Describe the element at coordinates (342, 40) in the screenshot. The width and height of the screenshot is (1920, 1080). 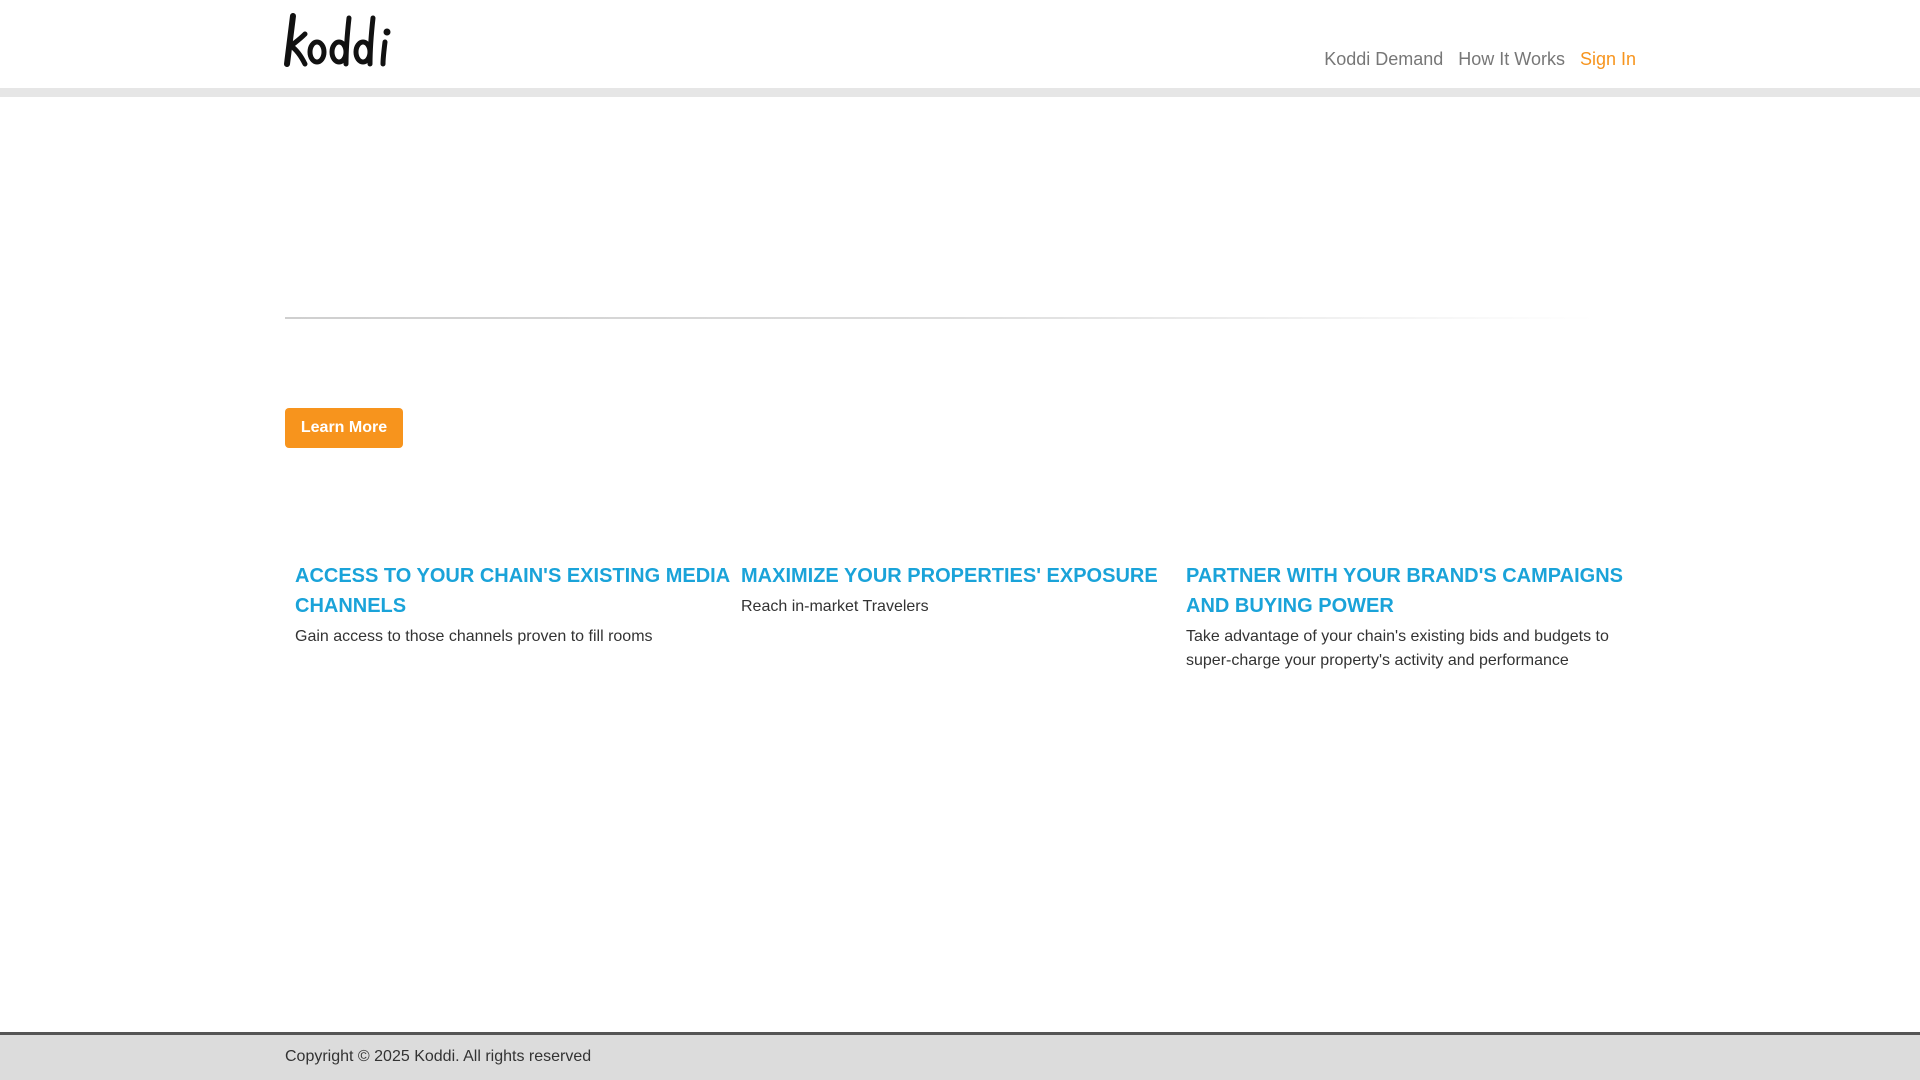
I see `koddi-logo` at that location.